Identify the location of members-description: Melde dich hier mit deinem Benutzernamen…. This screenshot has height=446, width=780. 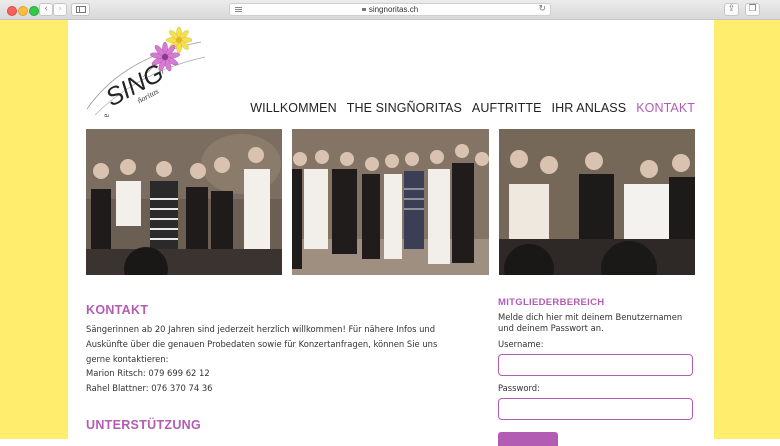
(590, 322).